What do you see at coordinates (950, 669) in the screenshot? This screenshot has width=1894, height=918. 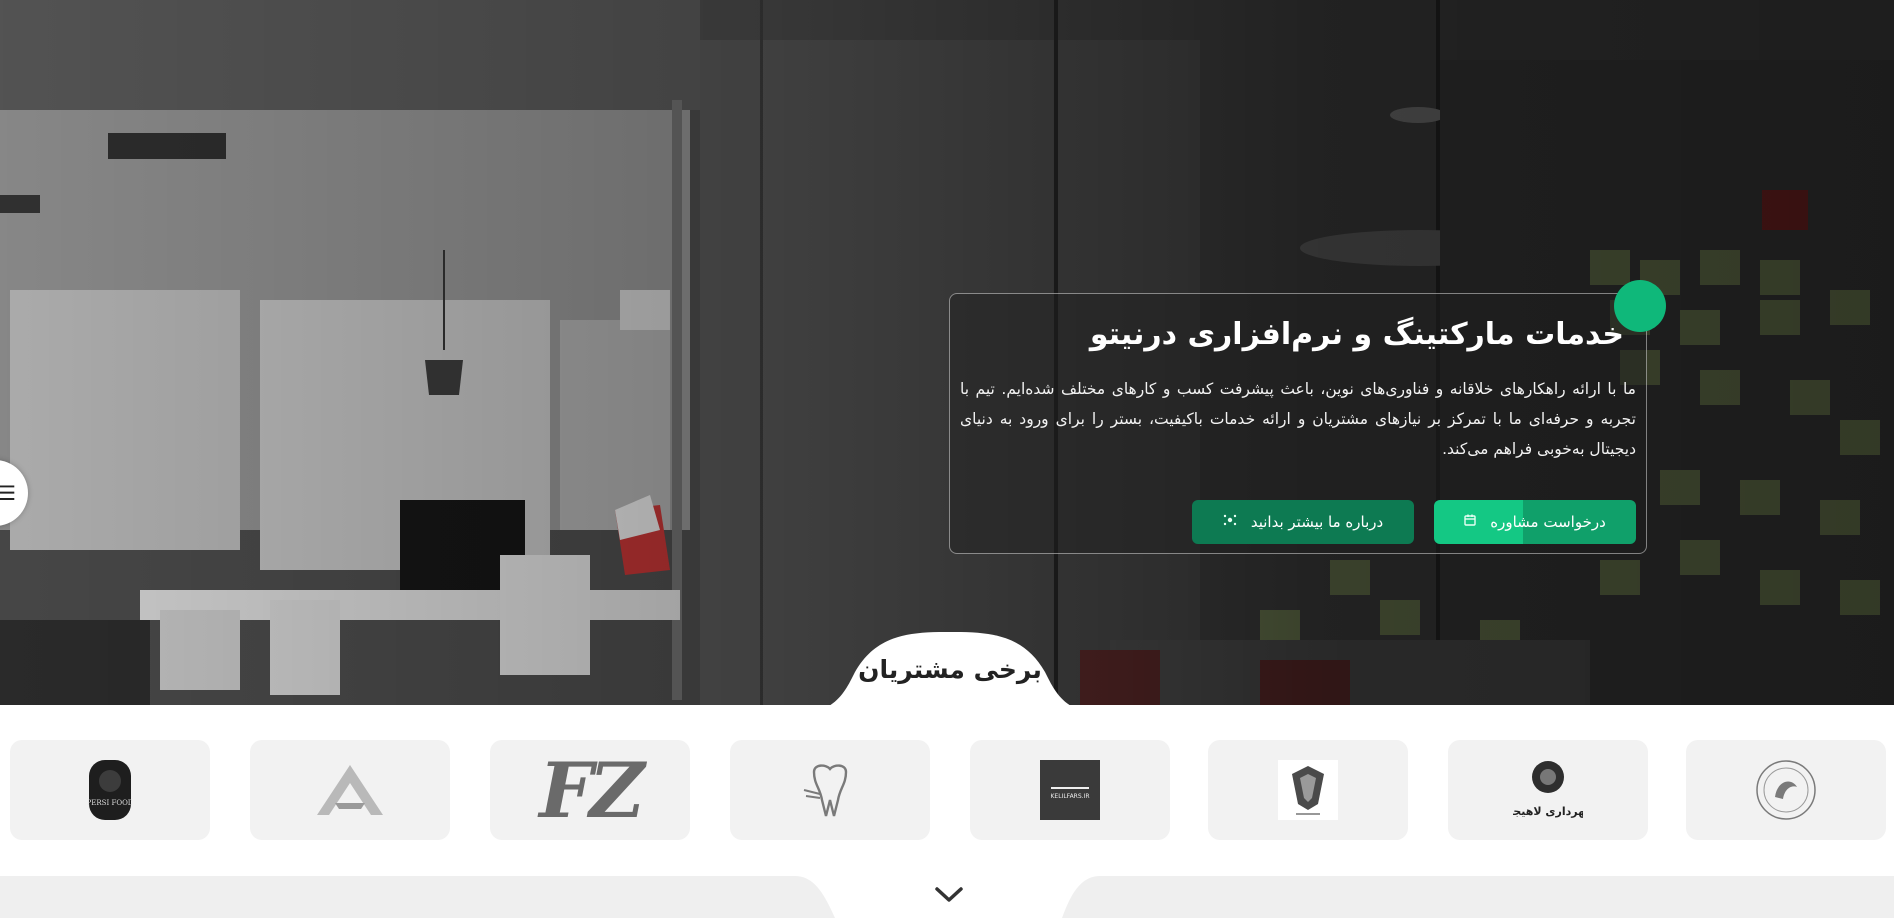 I see `clients-heading: برخی مشتریان` at bounding box center [950, 669].